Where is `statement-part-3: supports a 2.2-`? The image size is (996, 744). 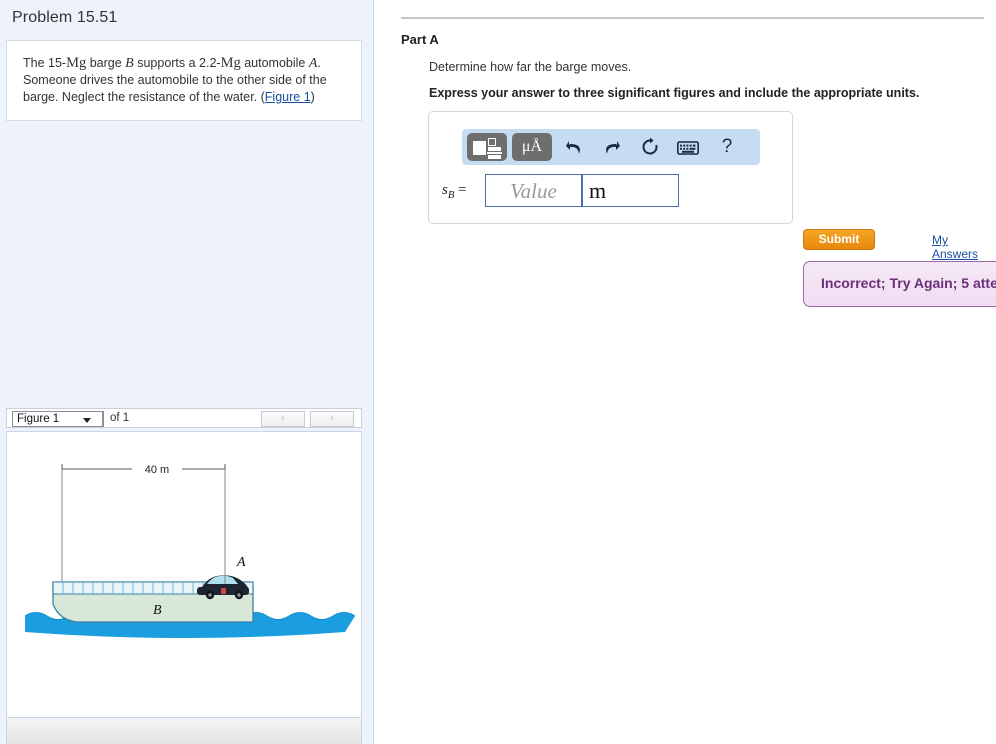 statement-part-3: supports a 2.2- is located at coordinates (177, 63).